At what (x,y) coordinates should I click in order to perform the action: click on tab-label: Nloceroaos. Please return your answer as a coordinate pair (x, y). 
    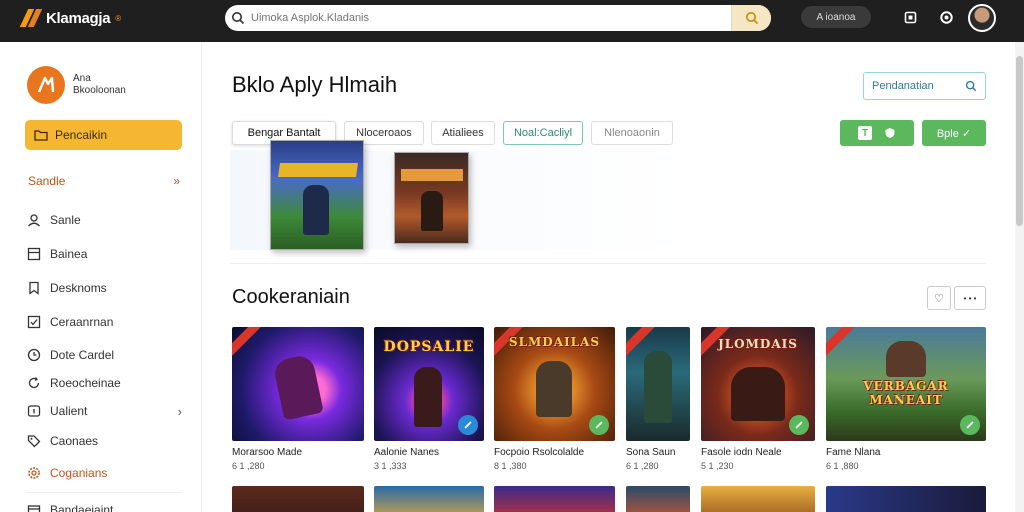
    Looking at the image, I should click on (384, 133).